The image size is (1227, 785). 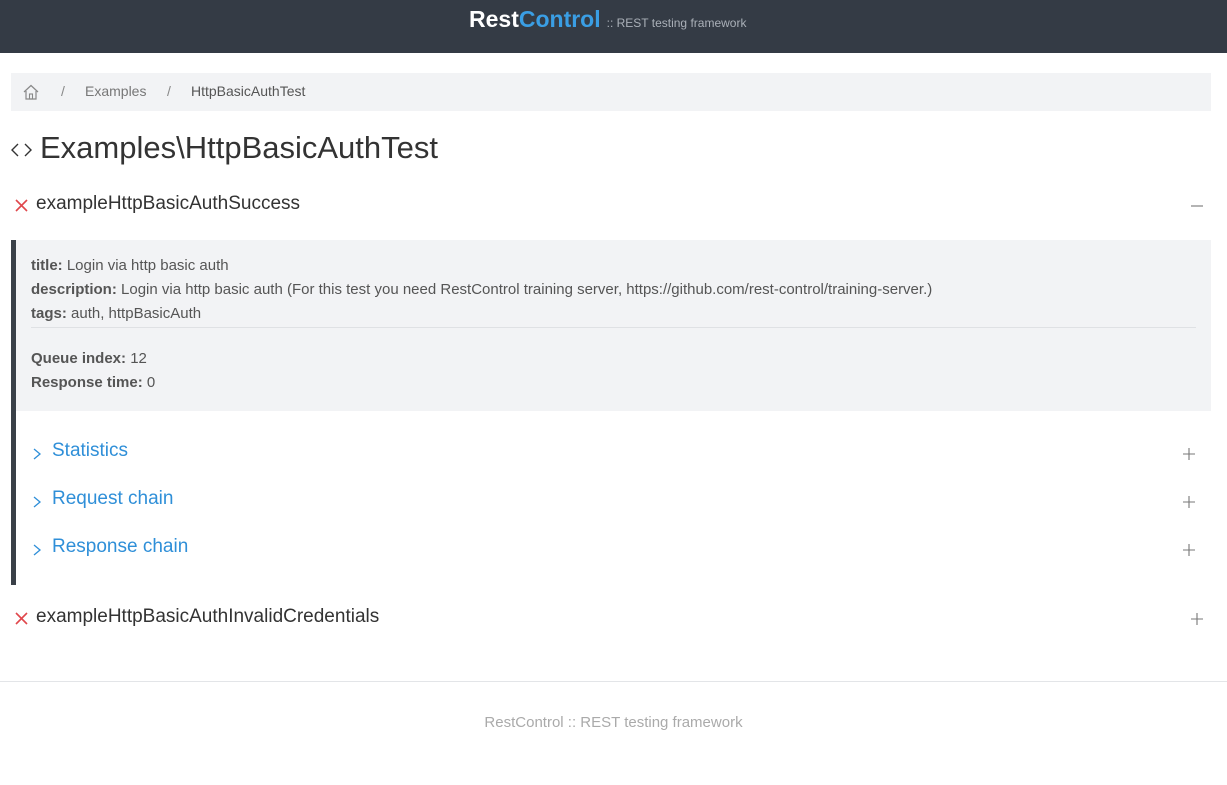 I want to click on brand-control-text: Control, so click(x=559, y=19).